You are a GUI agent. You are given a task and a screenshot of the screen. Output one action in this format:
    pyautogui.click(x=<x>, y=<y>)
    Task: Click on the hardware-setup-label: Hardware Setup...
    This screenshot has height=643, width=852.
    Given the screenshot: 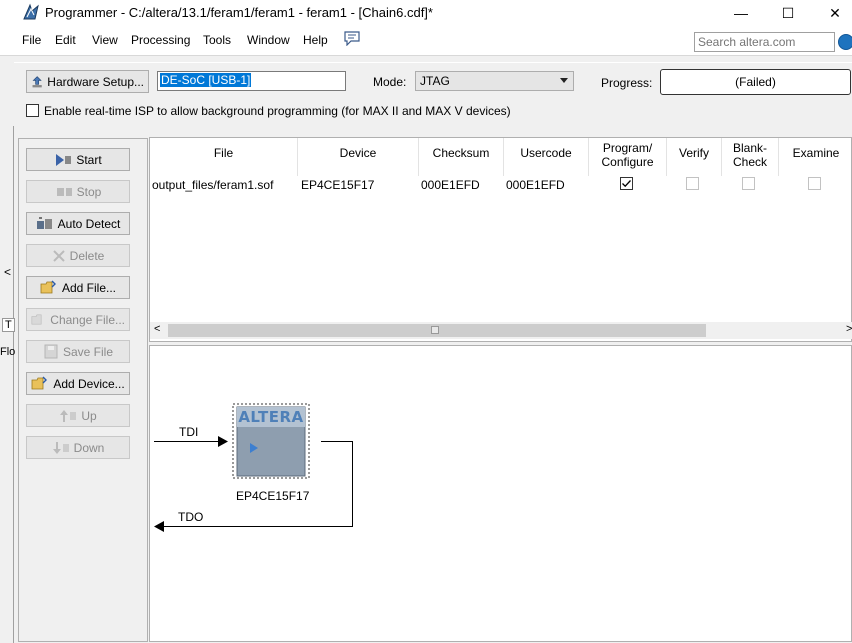 What is the action you would take?
    pyautogui.click(x=95, y=81)
    